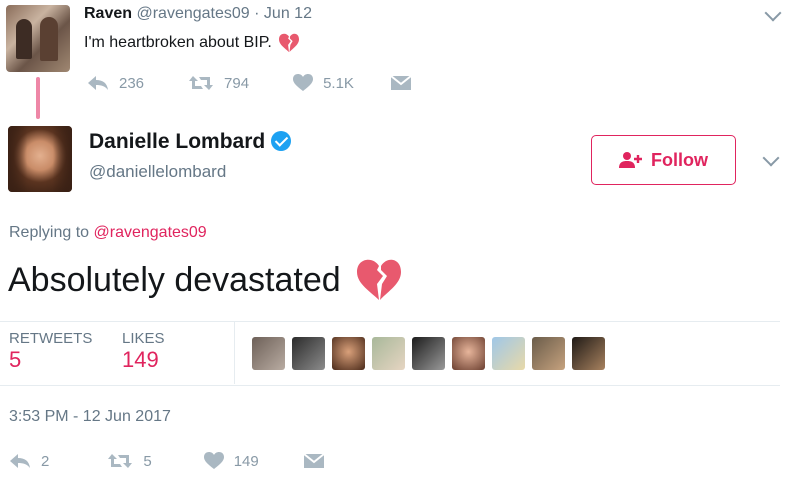 The image size is (800, 486). What do you see at coordinates (218, 83) in the screenshot?
I see `reply-action-retweet: 794` at bounding box center [218, 83].